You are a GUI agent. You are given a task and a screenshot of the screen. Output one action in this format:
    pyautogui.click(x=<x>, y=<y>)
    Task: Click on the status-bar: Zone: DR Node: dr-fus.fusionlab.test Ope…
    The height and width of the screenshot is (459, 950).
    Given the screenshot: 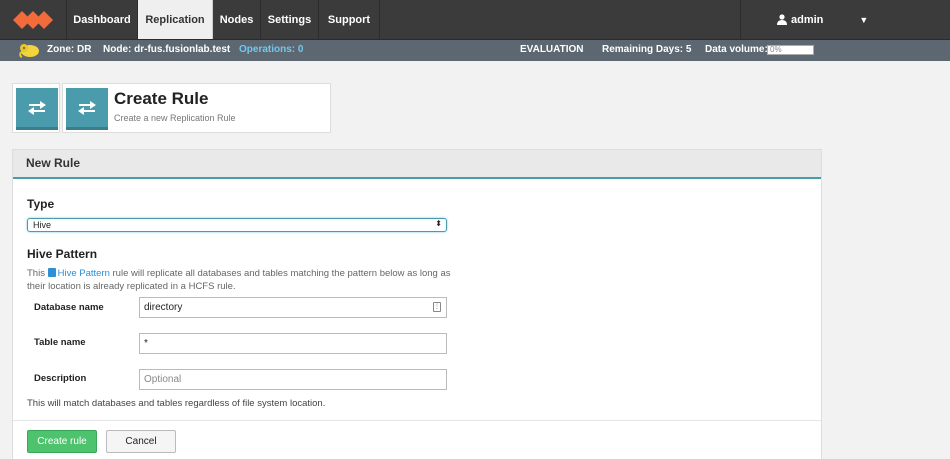 What is the action you would take?
    pyautogui.click(x=475, y=50)
    